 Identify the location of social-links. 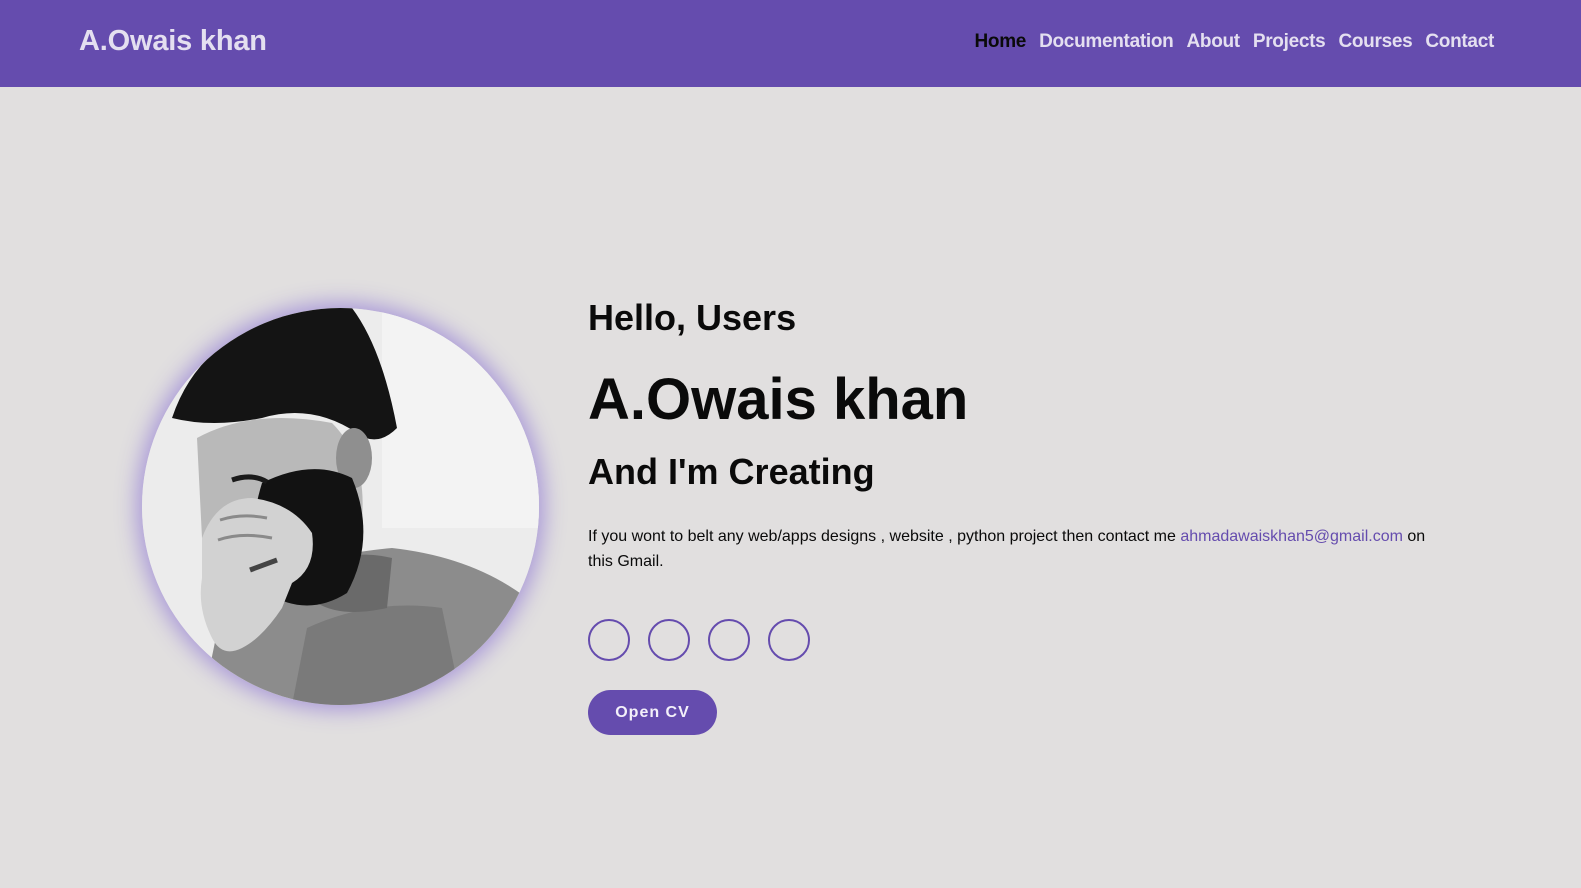
(1013, 640).